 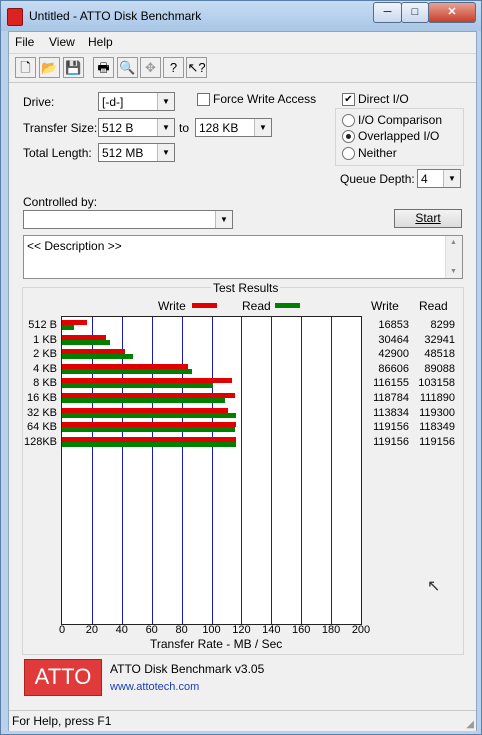 I want to click on read-value: 119300, so click(x=437, y=413).